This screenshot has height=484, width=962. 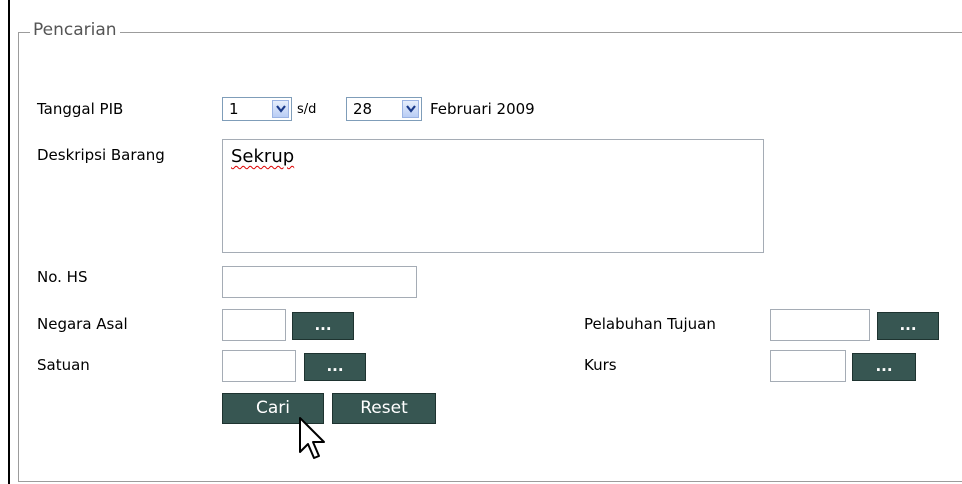 I want to click on day-to-select: 28, so click(x=384, y=109).